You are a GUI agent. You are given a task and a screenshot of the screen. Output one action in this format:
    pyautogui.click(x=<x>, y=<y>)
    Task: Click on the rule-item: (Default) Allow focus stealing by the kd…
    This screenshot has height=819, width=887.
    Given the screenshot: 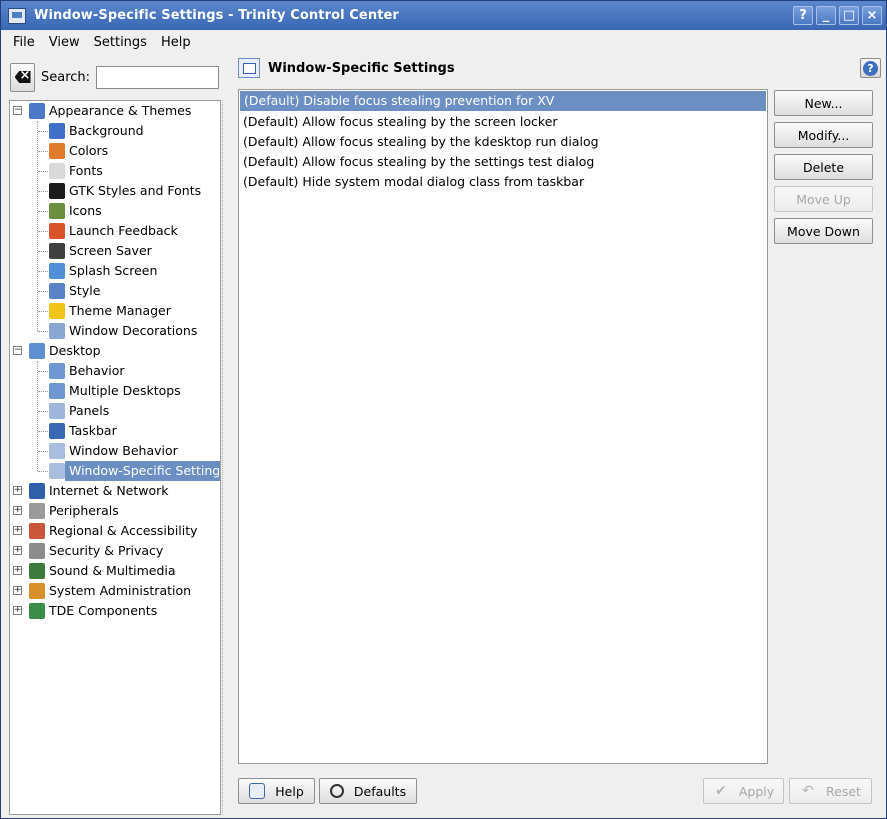 What is the action you would take?
    pyautogui.click(x=503, y=142)
    